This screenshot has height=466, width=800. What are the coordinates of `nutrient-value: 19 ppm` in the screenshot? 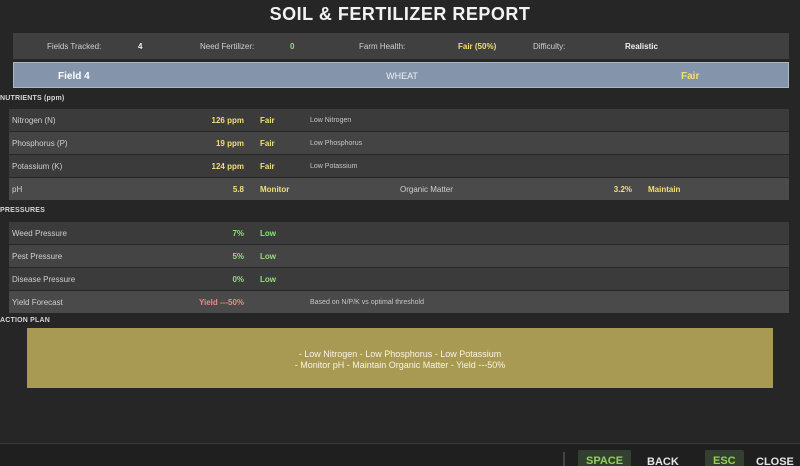 It's located at (229, 143).